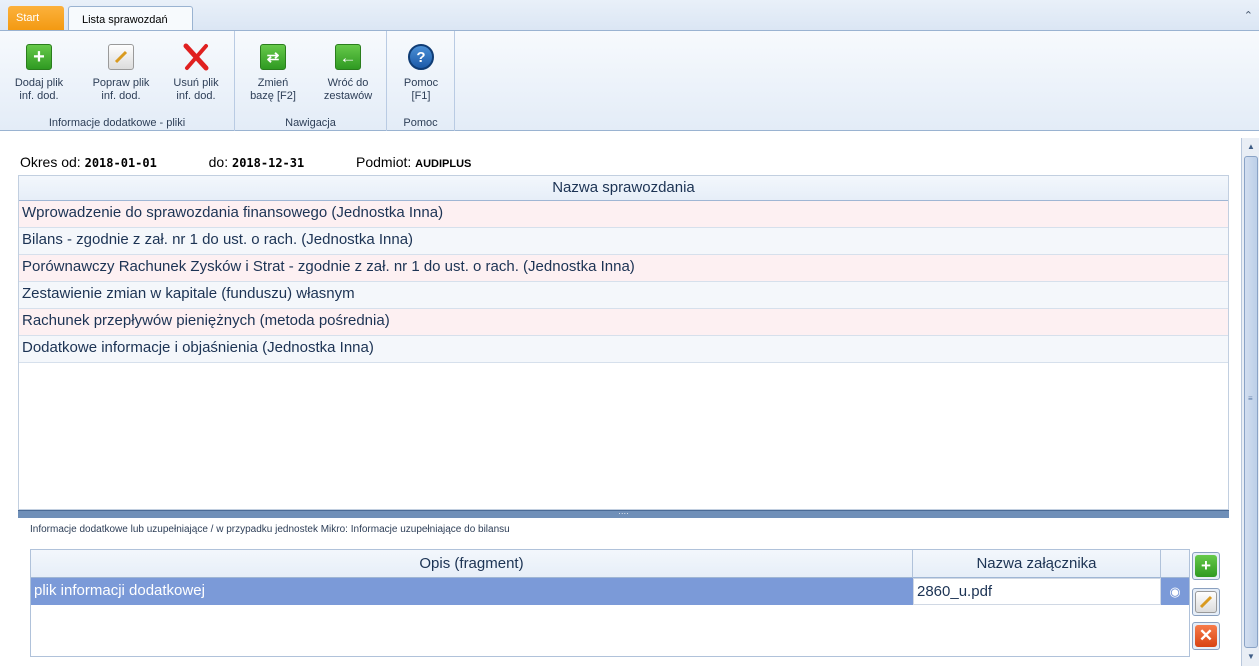 The width and height of the screenshot is (1259, 666). I want to click on change-base-label: Zmień bazę [F2], so click(273, 89).